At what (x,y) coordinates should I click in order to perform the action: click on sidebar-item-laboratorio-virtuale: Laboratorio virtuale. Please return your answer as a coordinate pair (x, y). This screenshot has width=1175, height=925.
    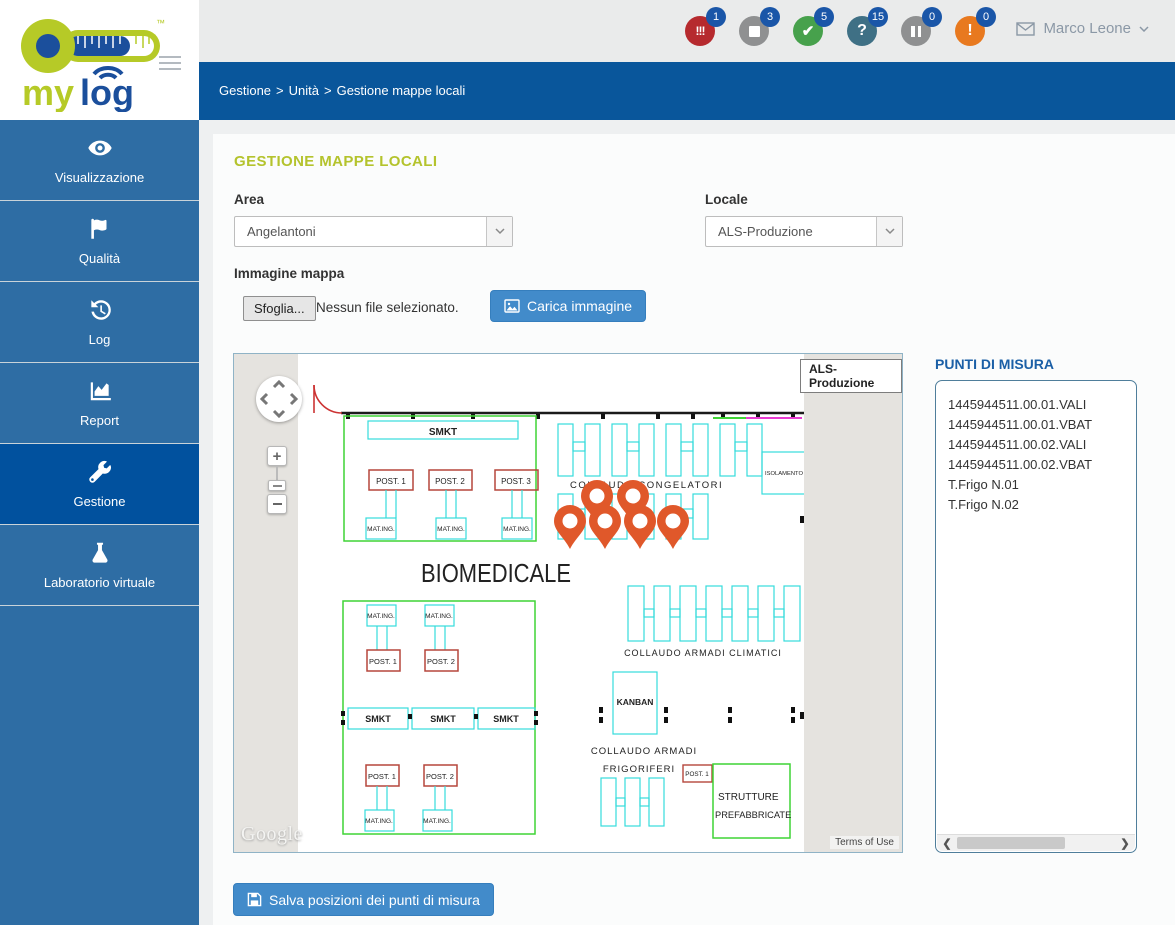
    Looking at the image, I should click on (99, 565).